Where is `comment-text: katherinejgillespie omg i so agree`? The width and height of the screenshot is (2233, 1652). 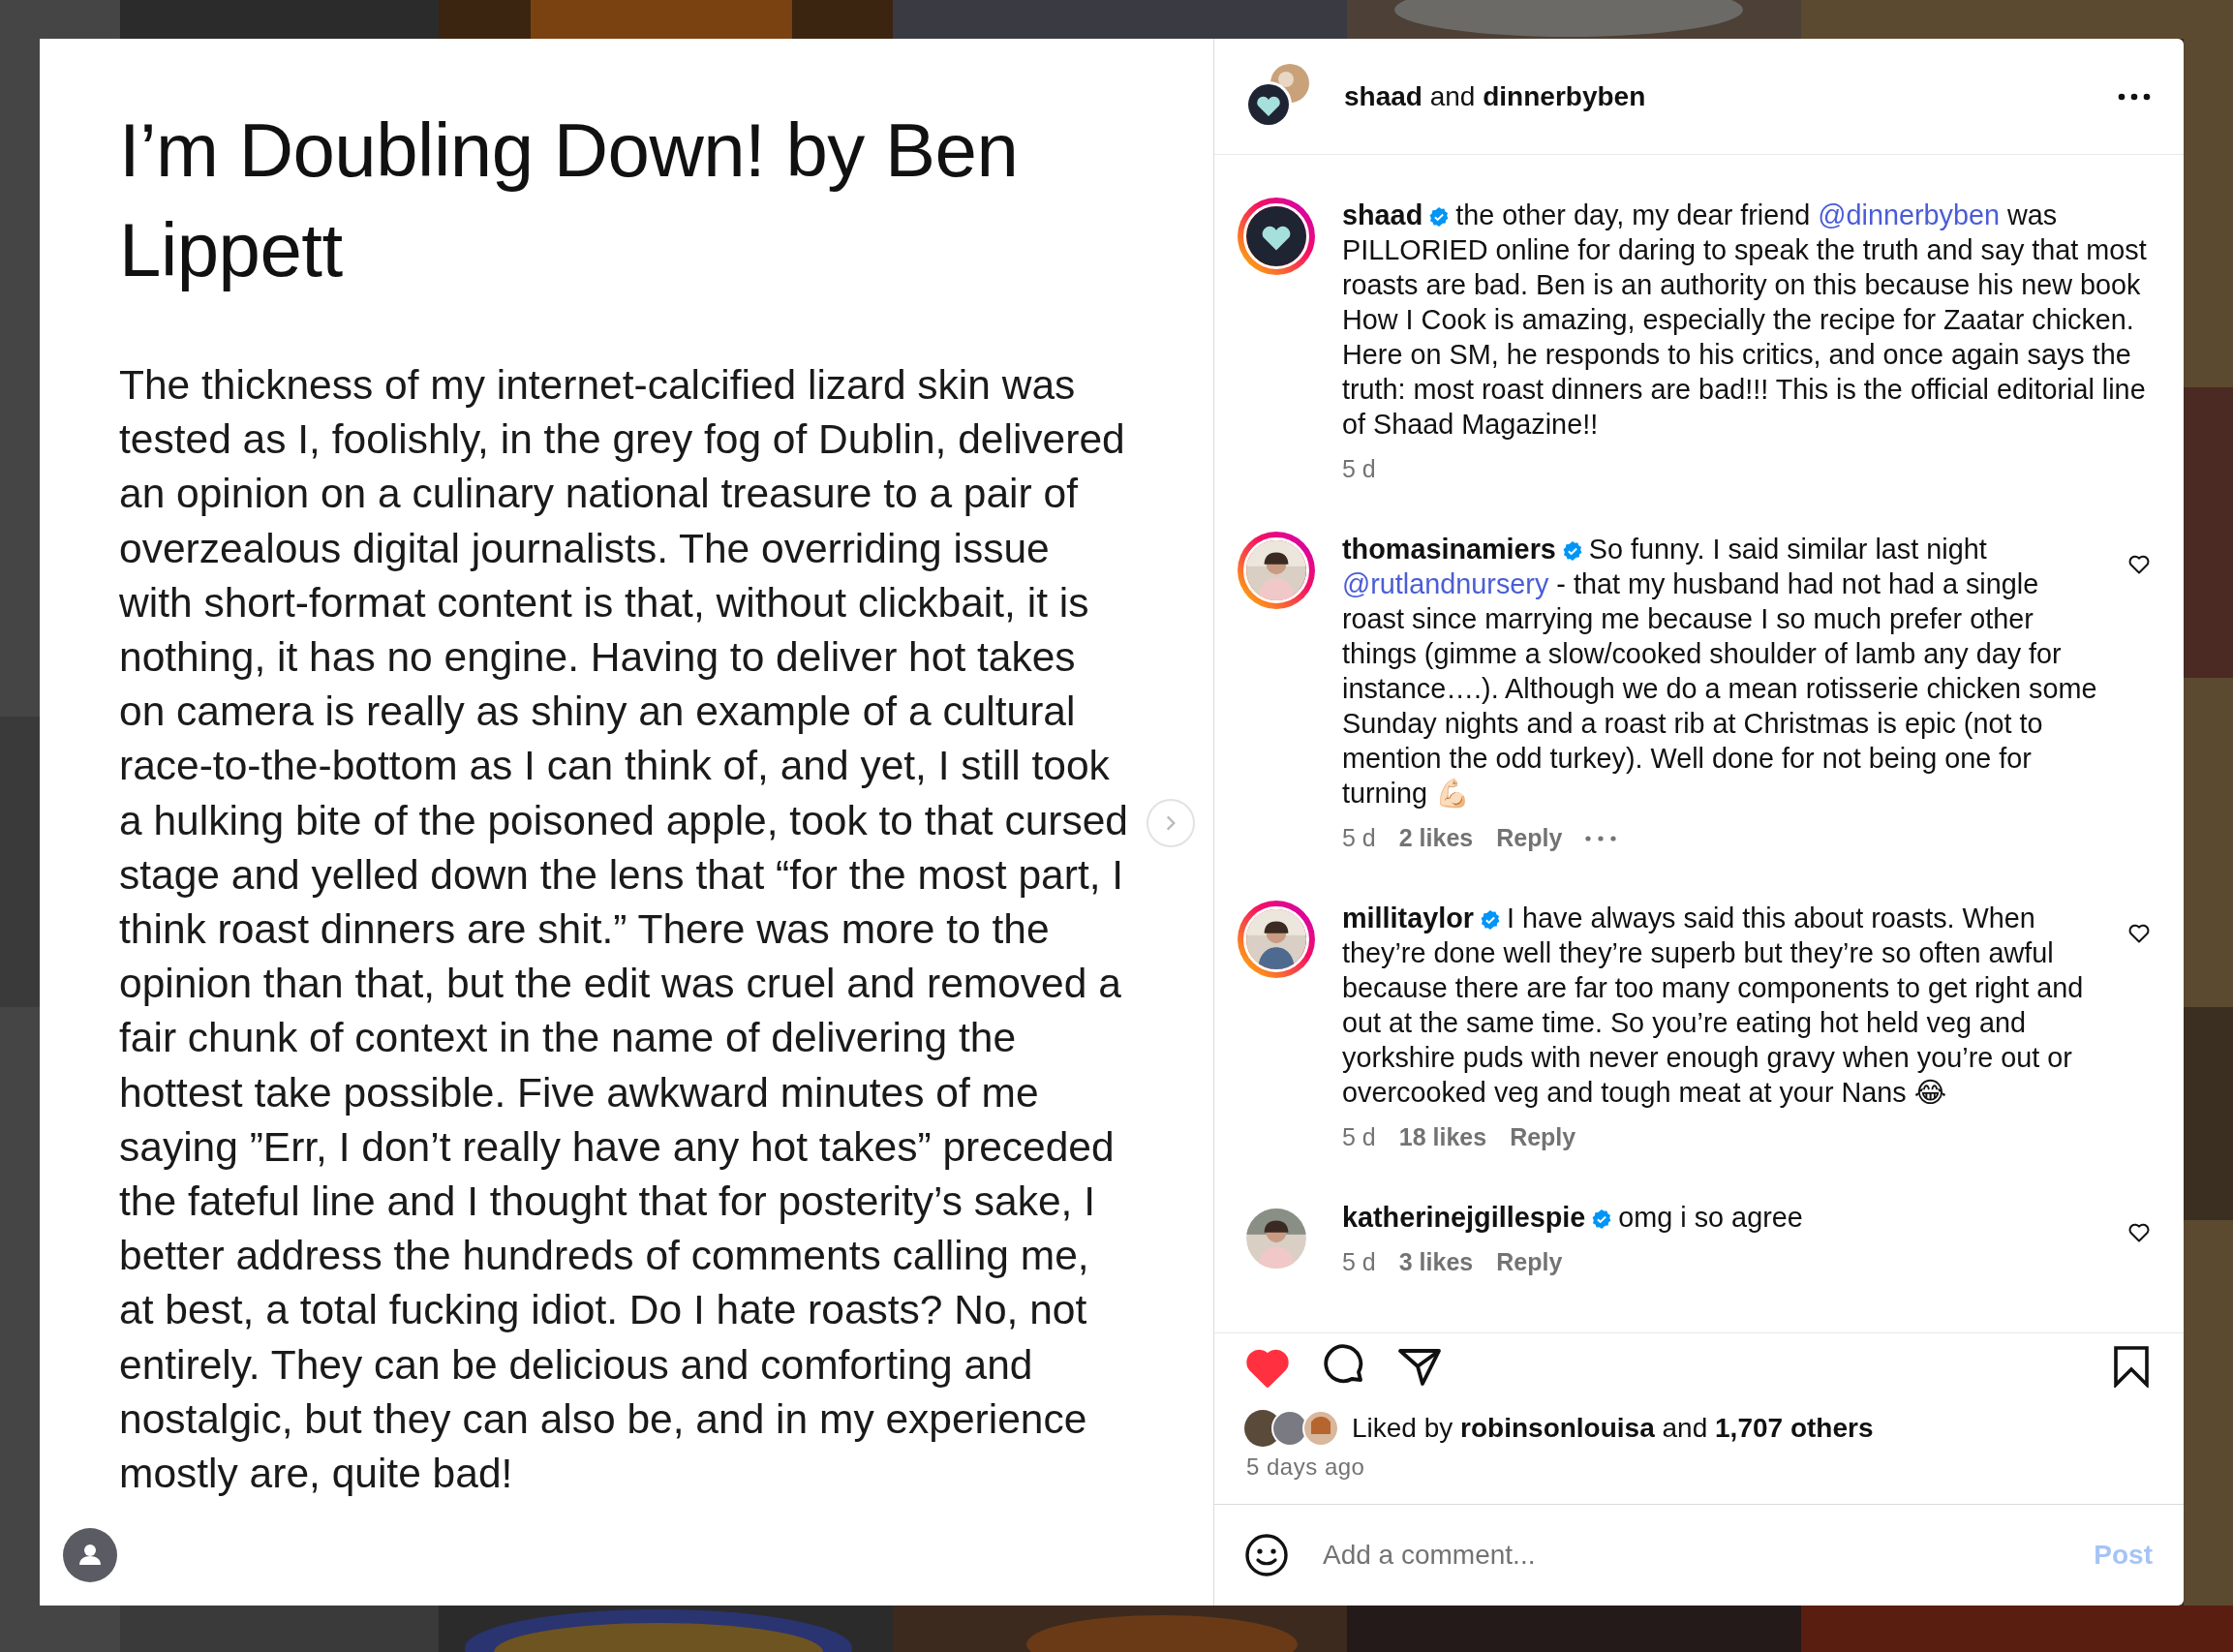
comment-text: katherinejgillespie omg i so agree is located at coordinates (1573, 1218).